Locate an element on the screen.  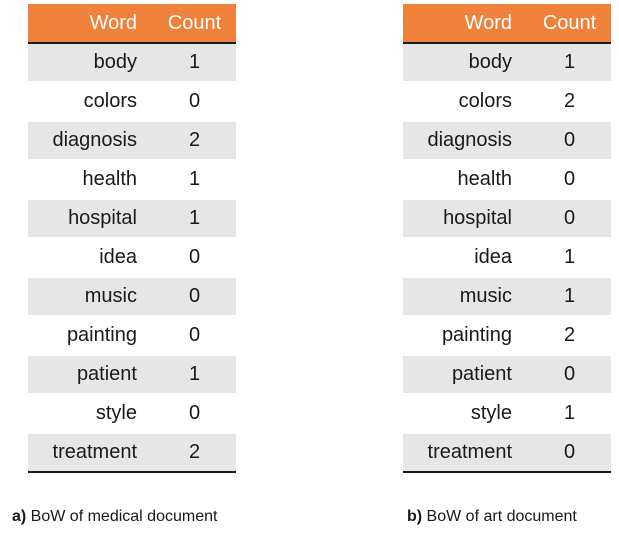
table-row: treatment 0 is located at coordinates (507, 452).